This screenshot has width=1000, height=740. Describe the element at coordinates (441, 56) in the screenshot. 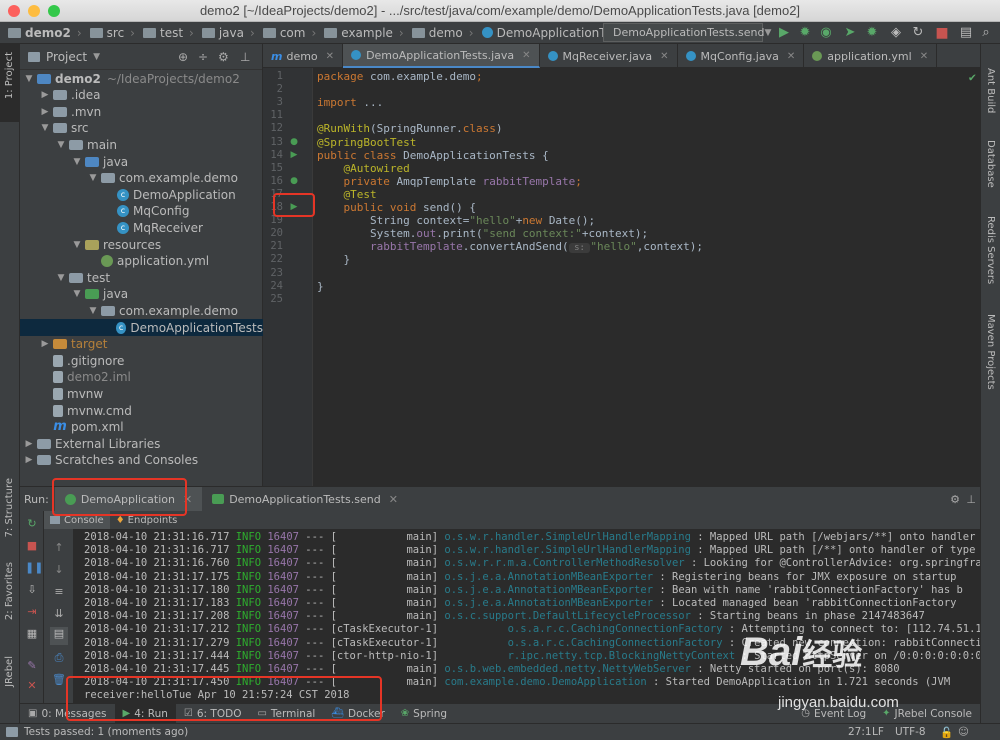

I see `editor-tab: DemoApplicationTests.java ✕` at that location.